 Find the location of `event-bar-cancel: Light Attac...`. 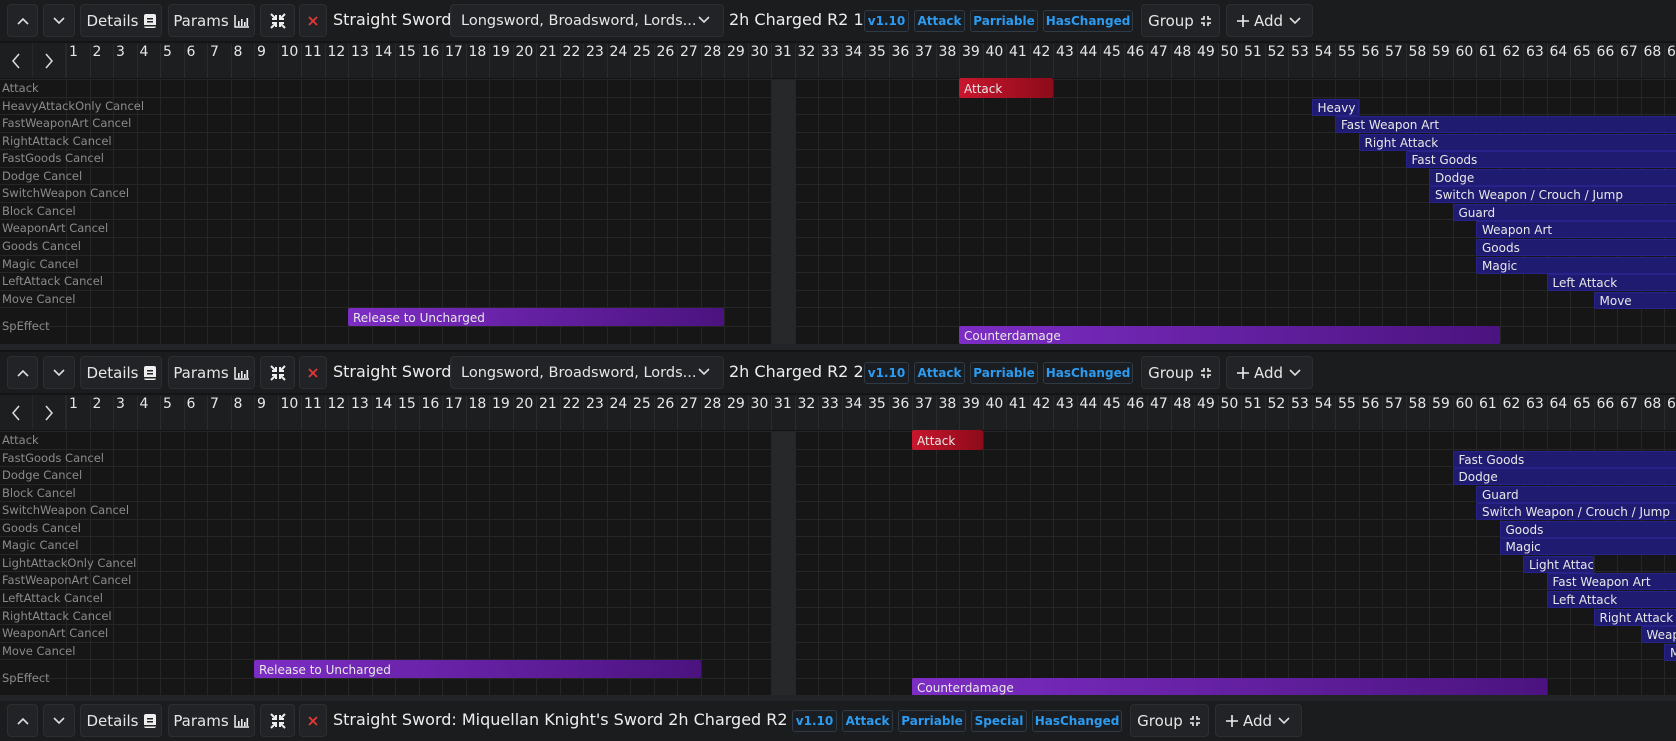

event-bar-cancel: Light Attac... is located at coordinates (1558, 564).